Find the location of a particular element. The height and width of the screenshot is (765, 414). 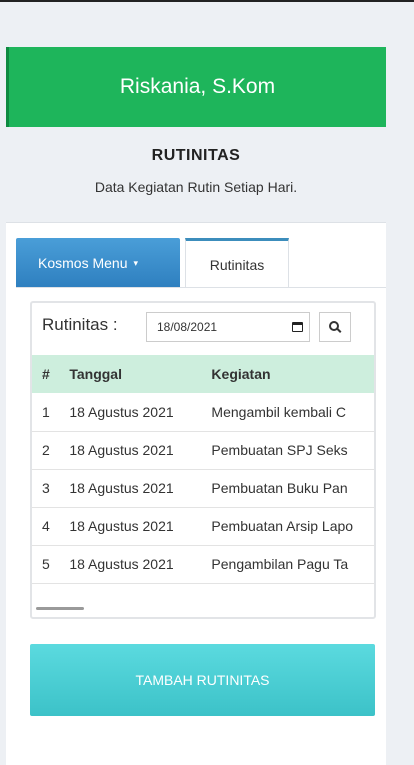

tab-rutinitas-label: Rutinitas is located at coordinates (237, 264).